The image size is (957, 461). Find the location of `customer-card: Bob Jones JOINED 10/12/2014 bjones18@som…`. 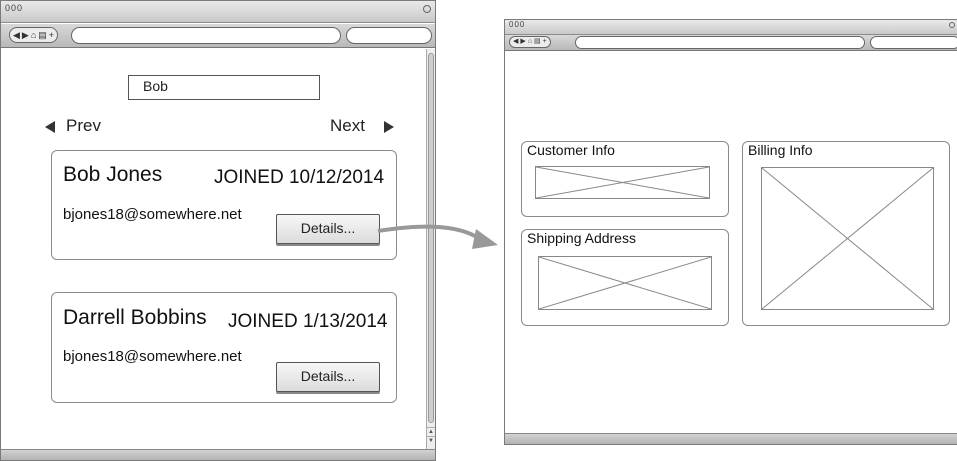

customer-card: Bob Jones JOINED 10/12/2014 bjones18@som… is located at coordinates (224, 205).